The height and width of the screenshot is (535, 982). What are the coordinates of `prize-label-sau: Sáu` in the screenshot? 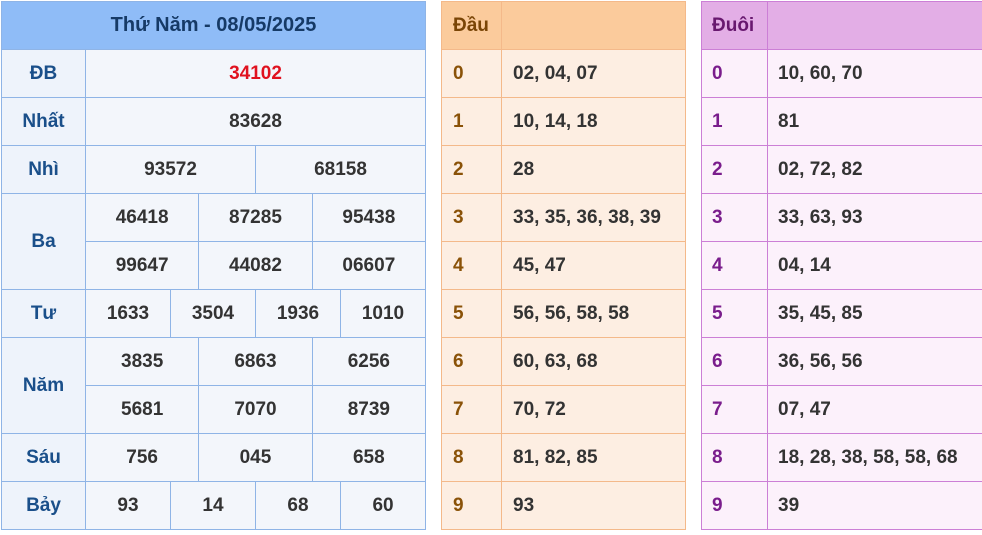 It's located at (43, 457).